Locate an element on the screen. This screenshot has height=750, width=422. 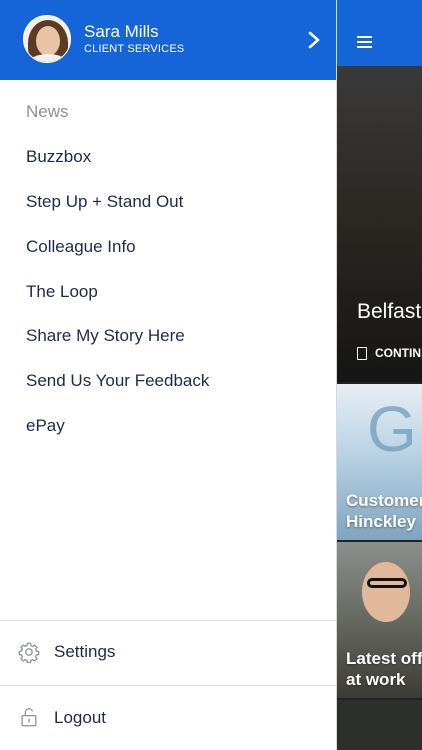
settings-label: Settings is located at coordinates (85, 651).